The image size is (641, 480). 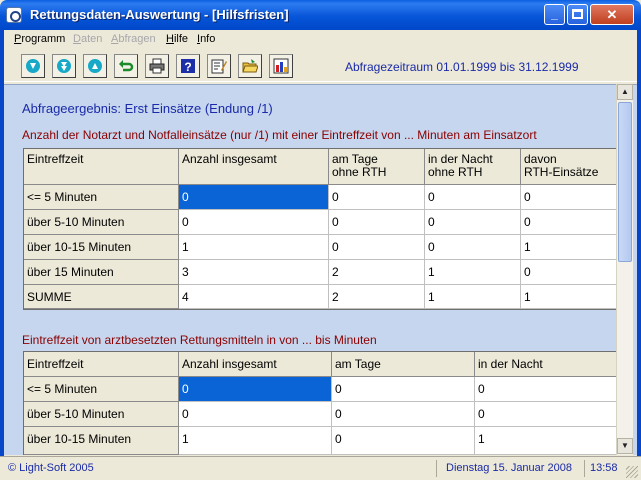 I want to click on app-icon, so click(x=14, y=15).